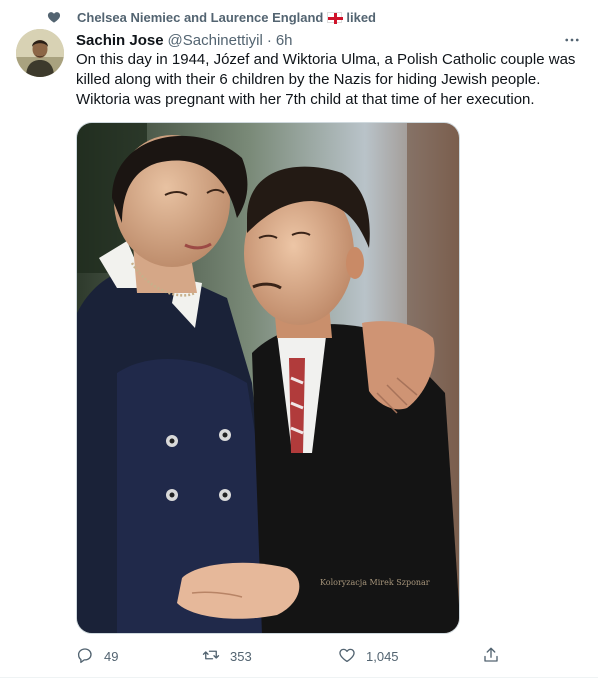 The height and width of the screenshot is (678, 598). I want to click on like-heart-icon, so click(347, 656).